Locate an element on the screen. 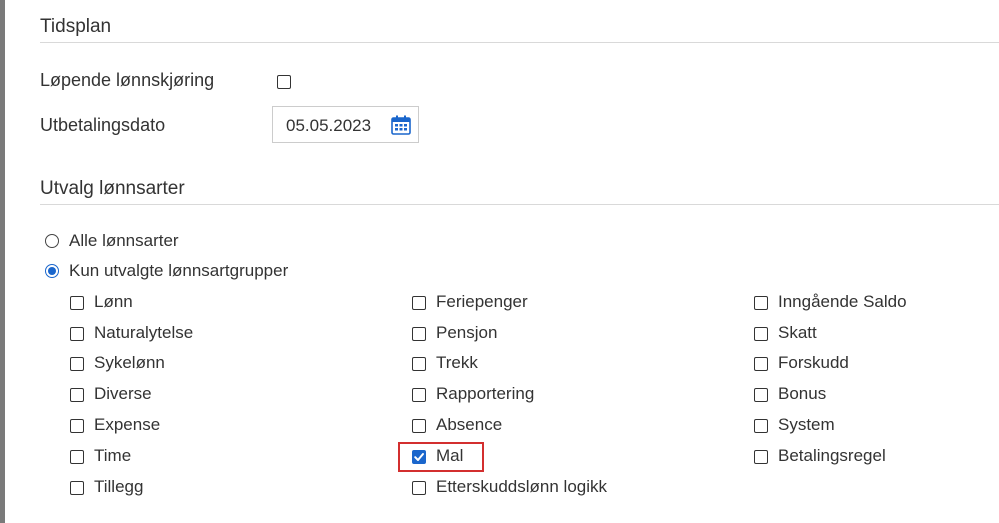 This screenshot has width=999, height=523. group-label: Bonus is located at coordinates (802, 394).